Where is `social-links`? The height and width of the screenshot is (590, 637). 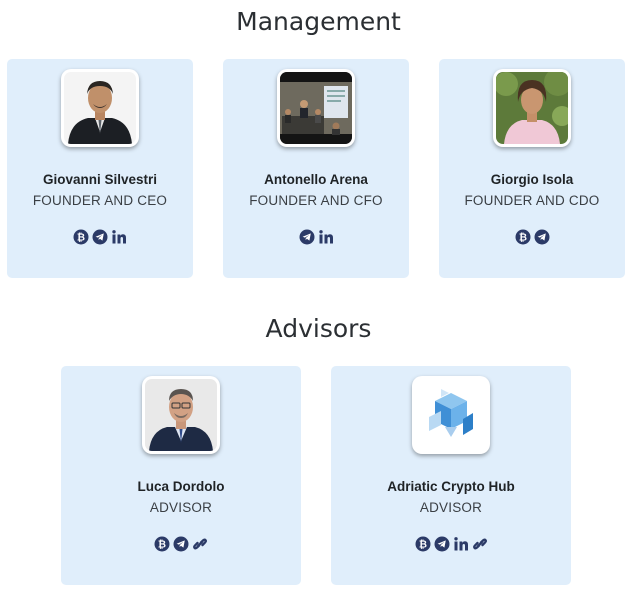 social-links is located at coordinates (316, 237).